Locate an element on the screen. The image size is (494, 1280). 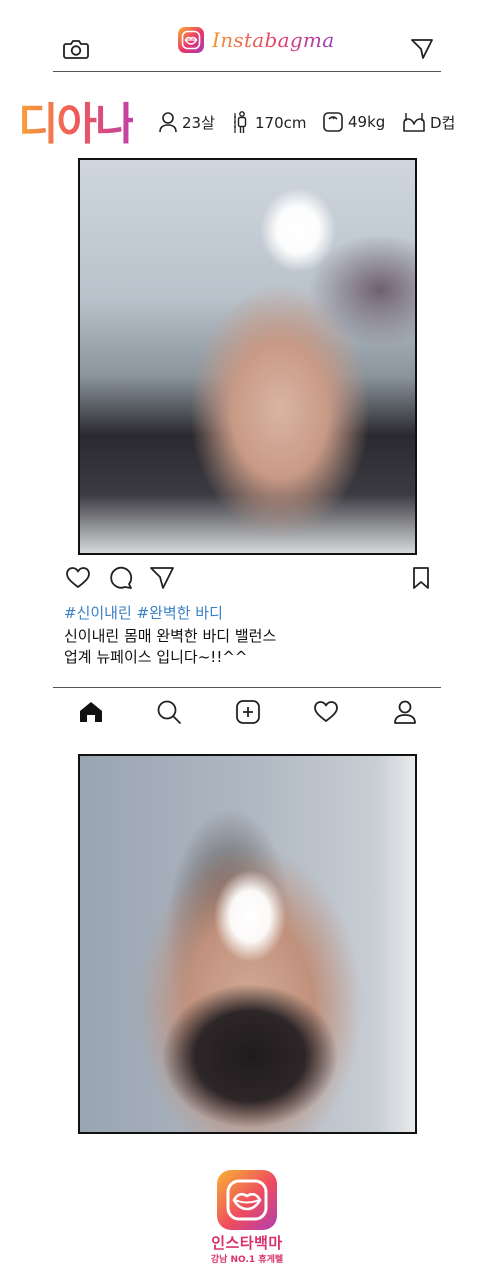
post-caption: 신이내린 몸매 완벽한 바디 밸런스 업계 뉴페이스 입니다~!!^^ is located at coordinates (170, 647).